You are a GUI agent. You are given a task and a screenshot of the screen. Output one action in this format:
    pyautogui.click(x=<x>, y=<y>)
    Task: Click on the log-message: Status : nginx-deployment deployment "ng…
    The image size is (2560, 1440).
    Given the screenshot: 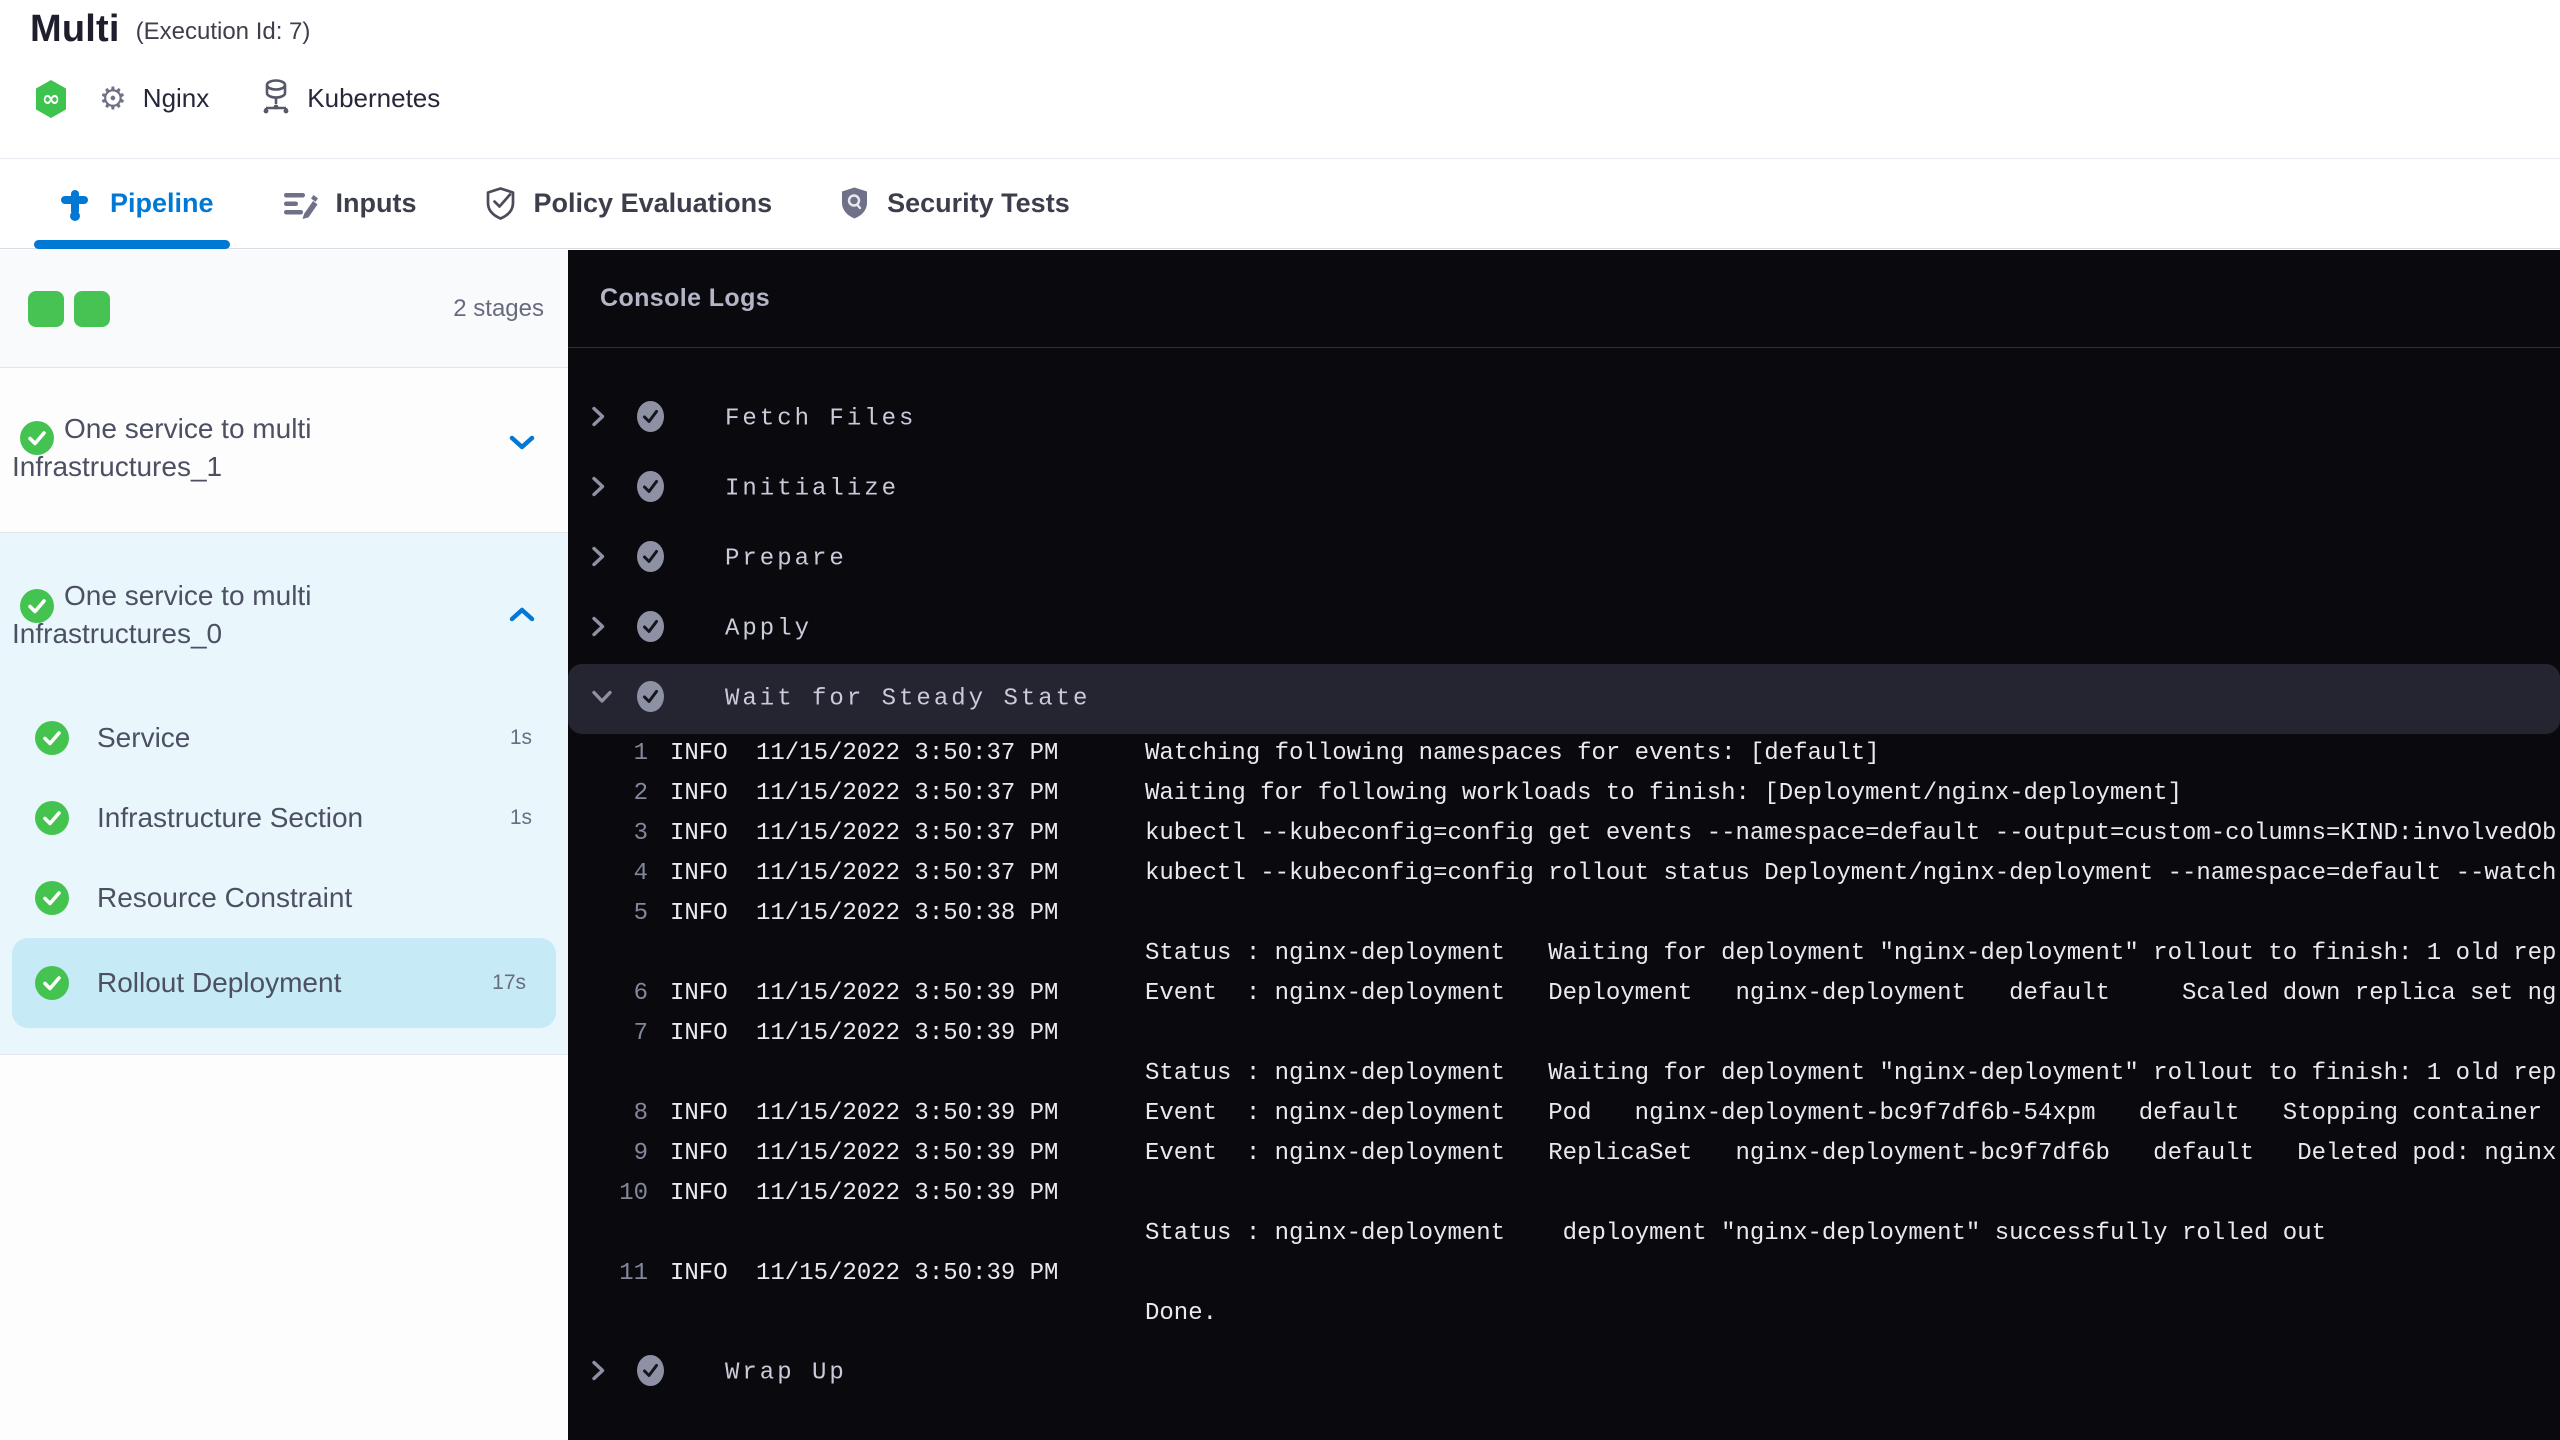 What is the action you would take?
    pyautogui.click(x=1735, y=1233)
    